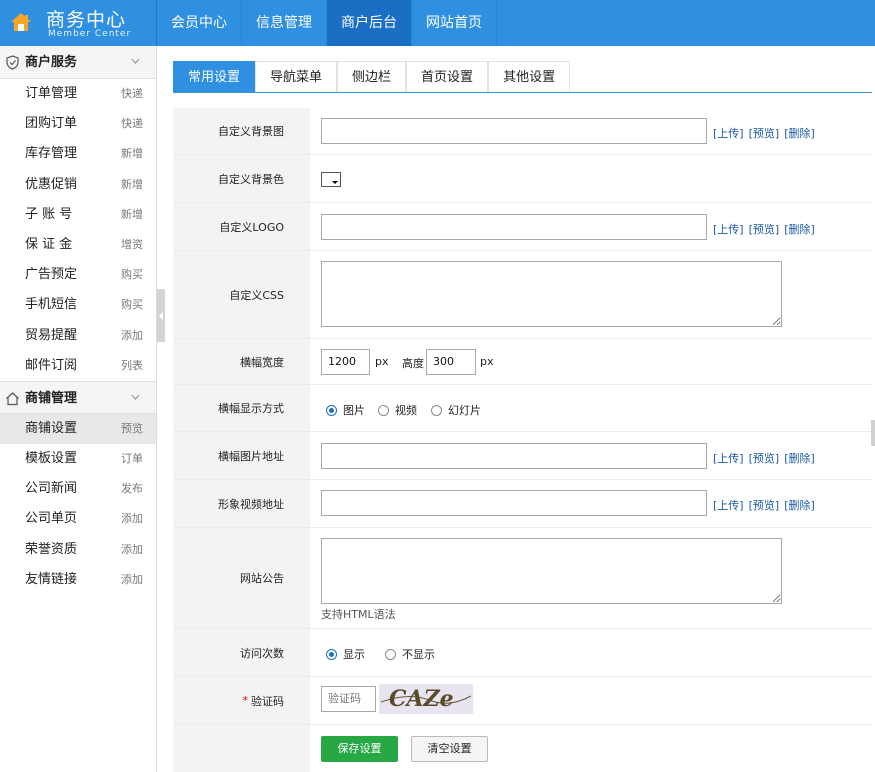 This screenshot has height=772, width=875. I want to click on radio-video: 视频, so click(397, 410).